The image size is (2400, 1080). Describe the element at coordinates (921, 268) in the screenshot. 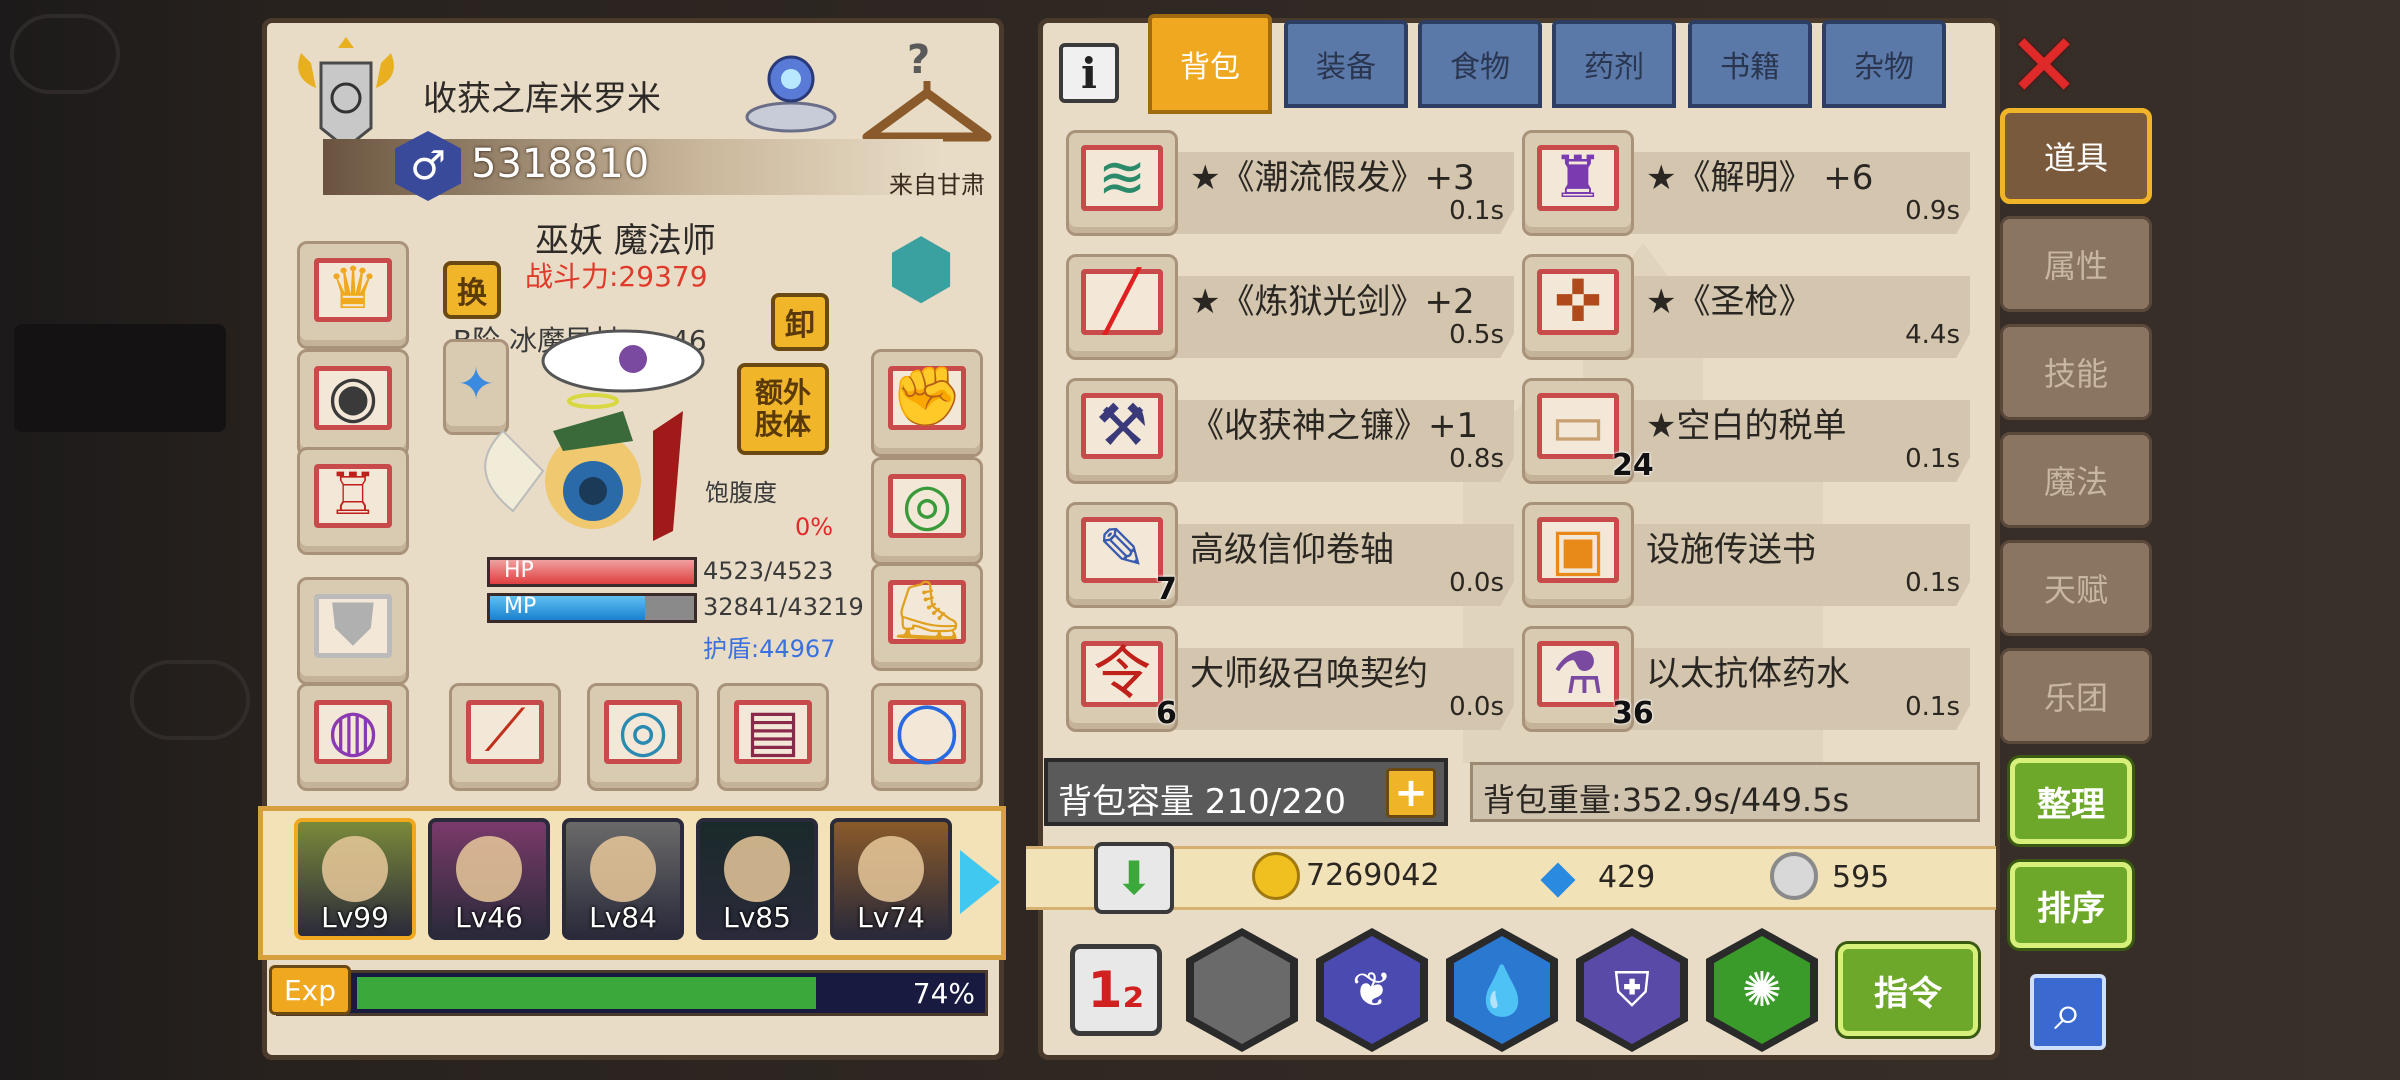

I see `helmet-gem-icon: ⬢` at that location.